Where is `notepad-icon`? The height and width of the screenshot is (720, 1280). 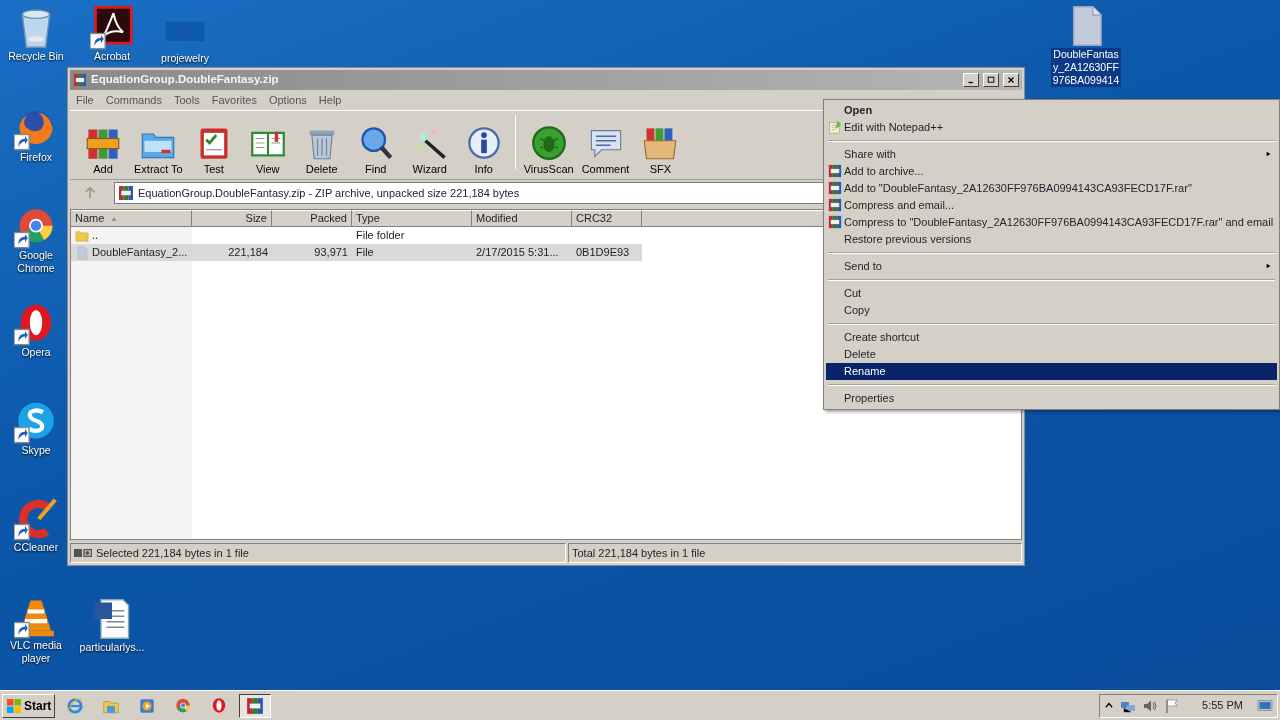
notepad-icon is located at coordinates (835, 127).